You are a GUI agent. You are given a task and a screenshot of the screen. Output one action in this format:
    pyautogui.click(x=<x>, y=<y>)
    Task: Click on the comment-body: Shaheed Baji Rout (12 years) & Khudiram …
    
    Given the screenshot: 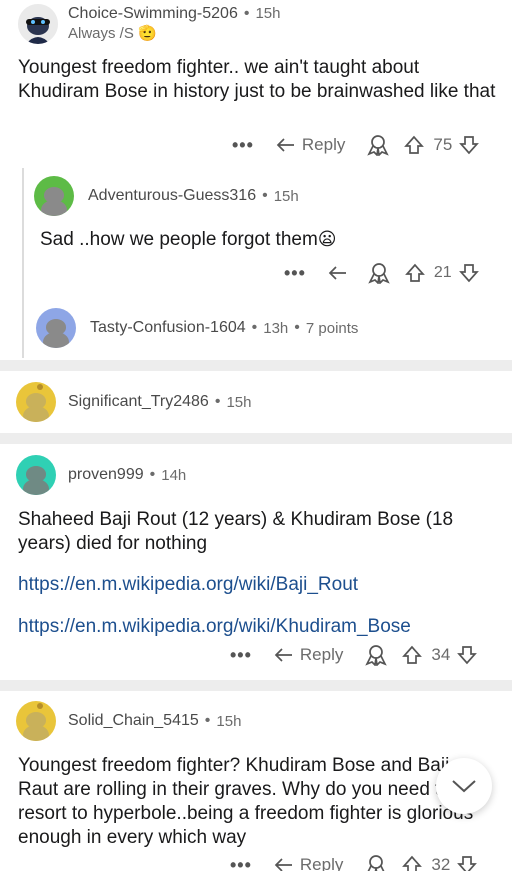 What is the action you would take?
    pyautogui.click(x=236, y=531)
    